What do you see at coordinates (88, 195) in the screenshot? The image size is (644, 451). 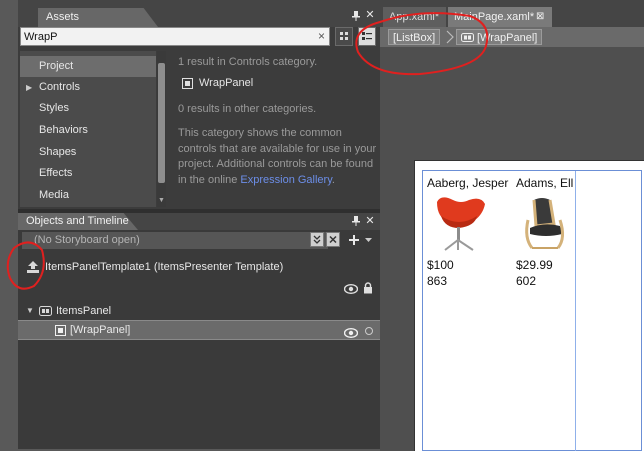 I see `category-media: Media` at bounding box center [88, 195].